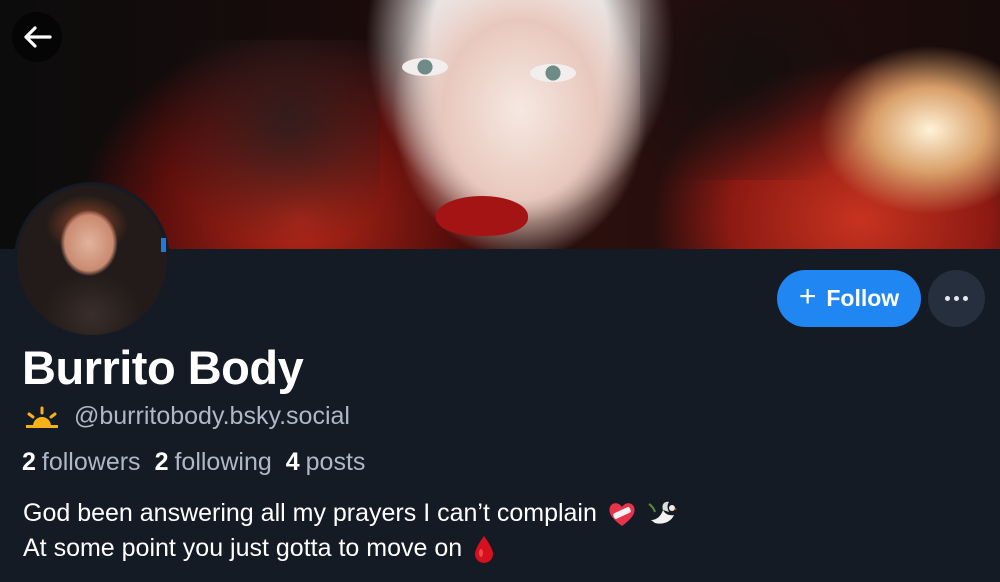 The width and height of the screenshot is (1000, 582). What do you see at coordinates (622, 514) in the screenshot?
I see `mending-heart-icon` at bounding box center [622, 514].